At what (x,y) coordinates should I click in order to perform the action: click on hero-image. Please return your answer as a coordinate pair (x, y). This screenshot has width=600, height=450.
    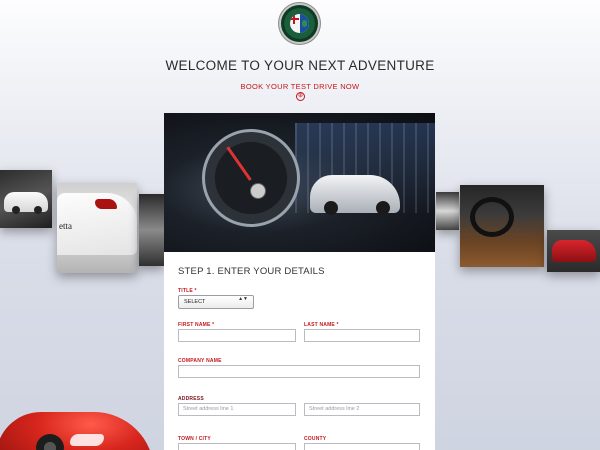
    Looking at the image, I should click on (299, 182).